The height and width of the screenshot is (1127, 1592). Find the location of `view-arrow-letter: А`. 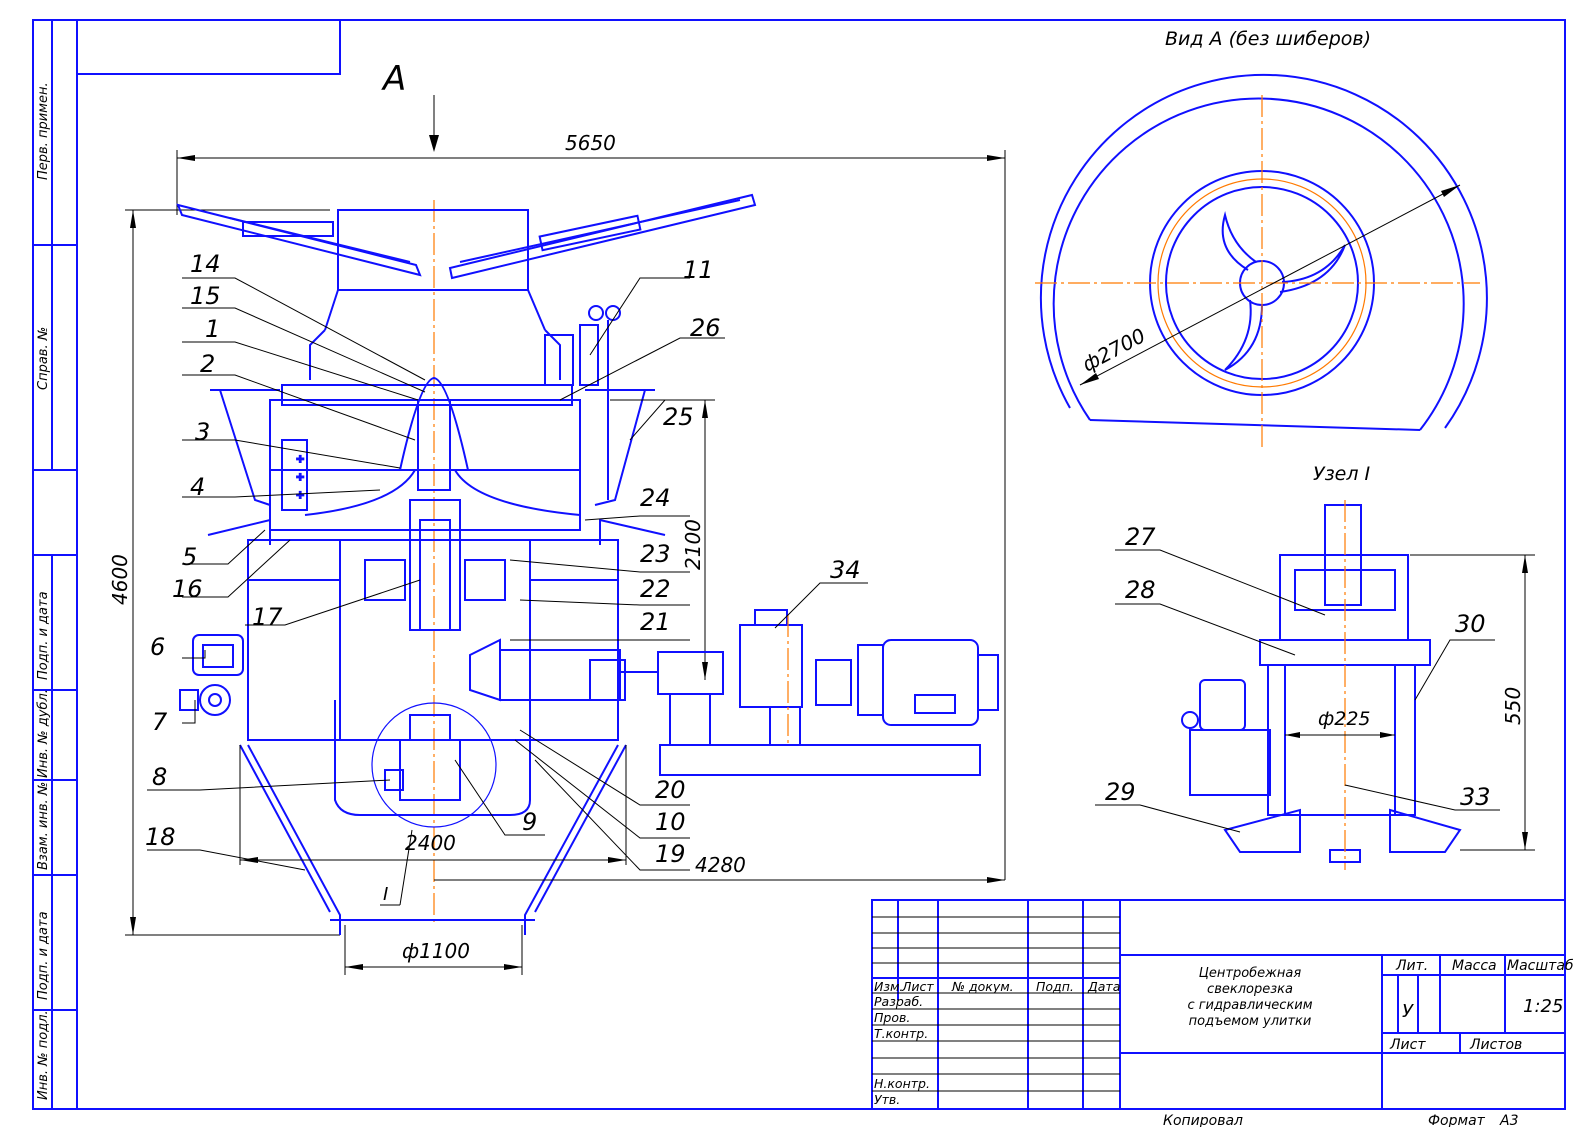

view-arrow-letter: А is located at coordinates (393, 79).